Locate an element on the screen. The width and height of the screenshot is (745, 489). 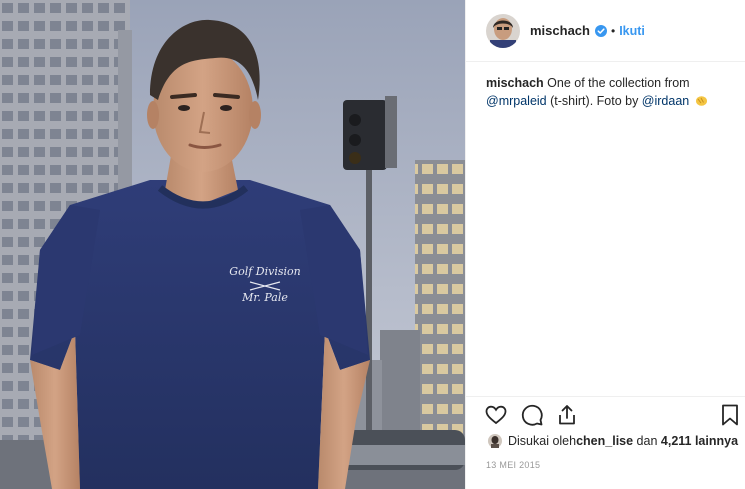
post-header: mischach • Ikuti is located at coordinates (605, 31).